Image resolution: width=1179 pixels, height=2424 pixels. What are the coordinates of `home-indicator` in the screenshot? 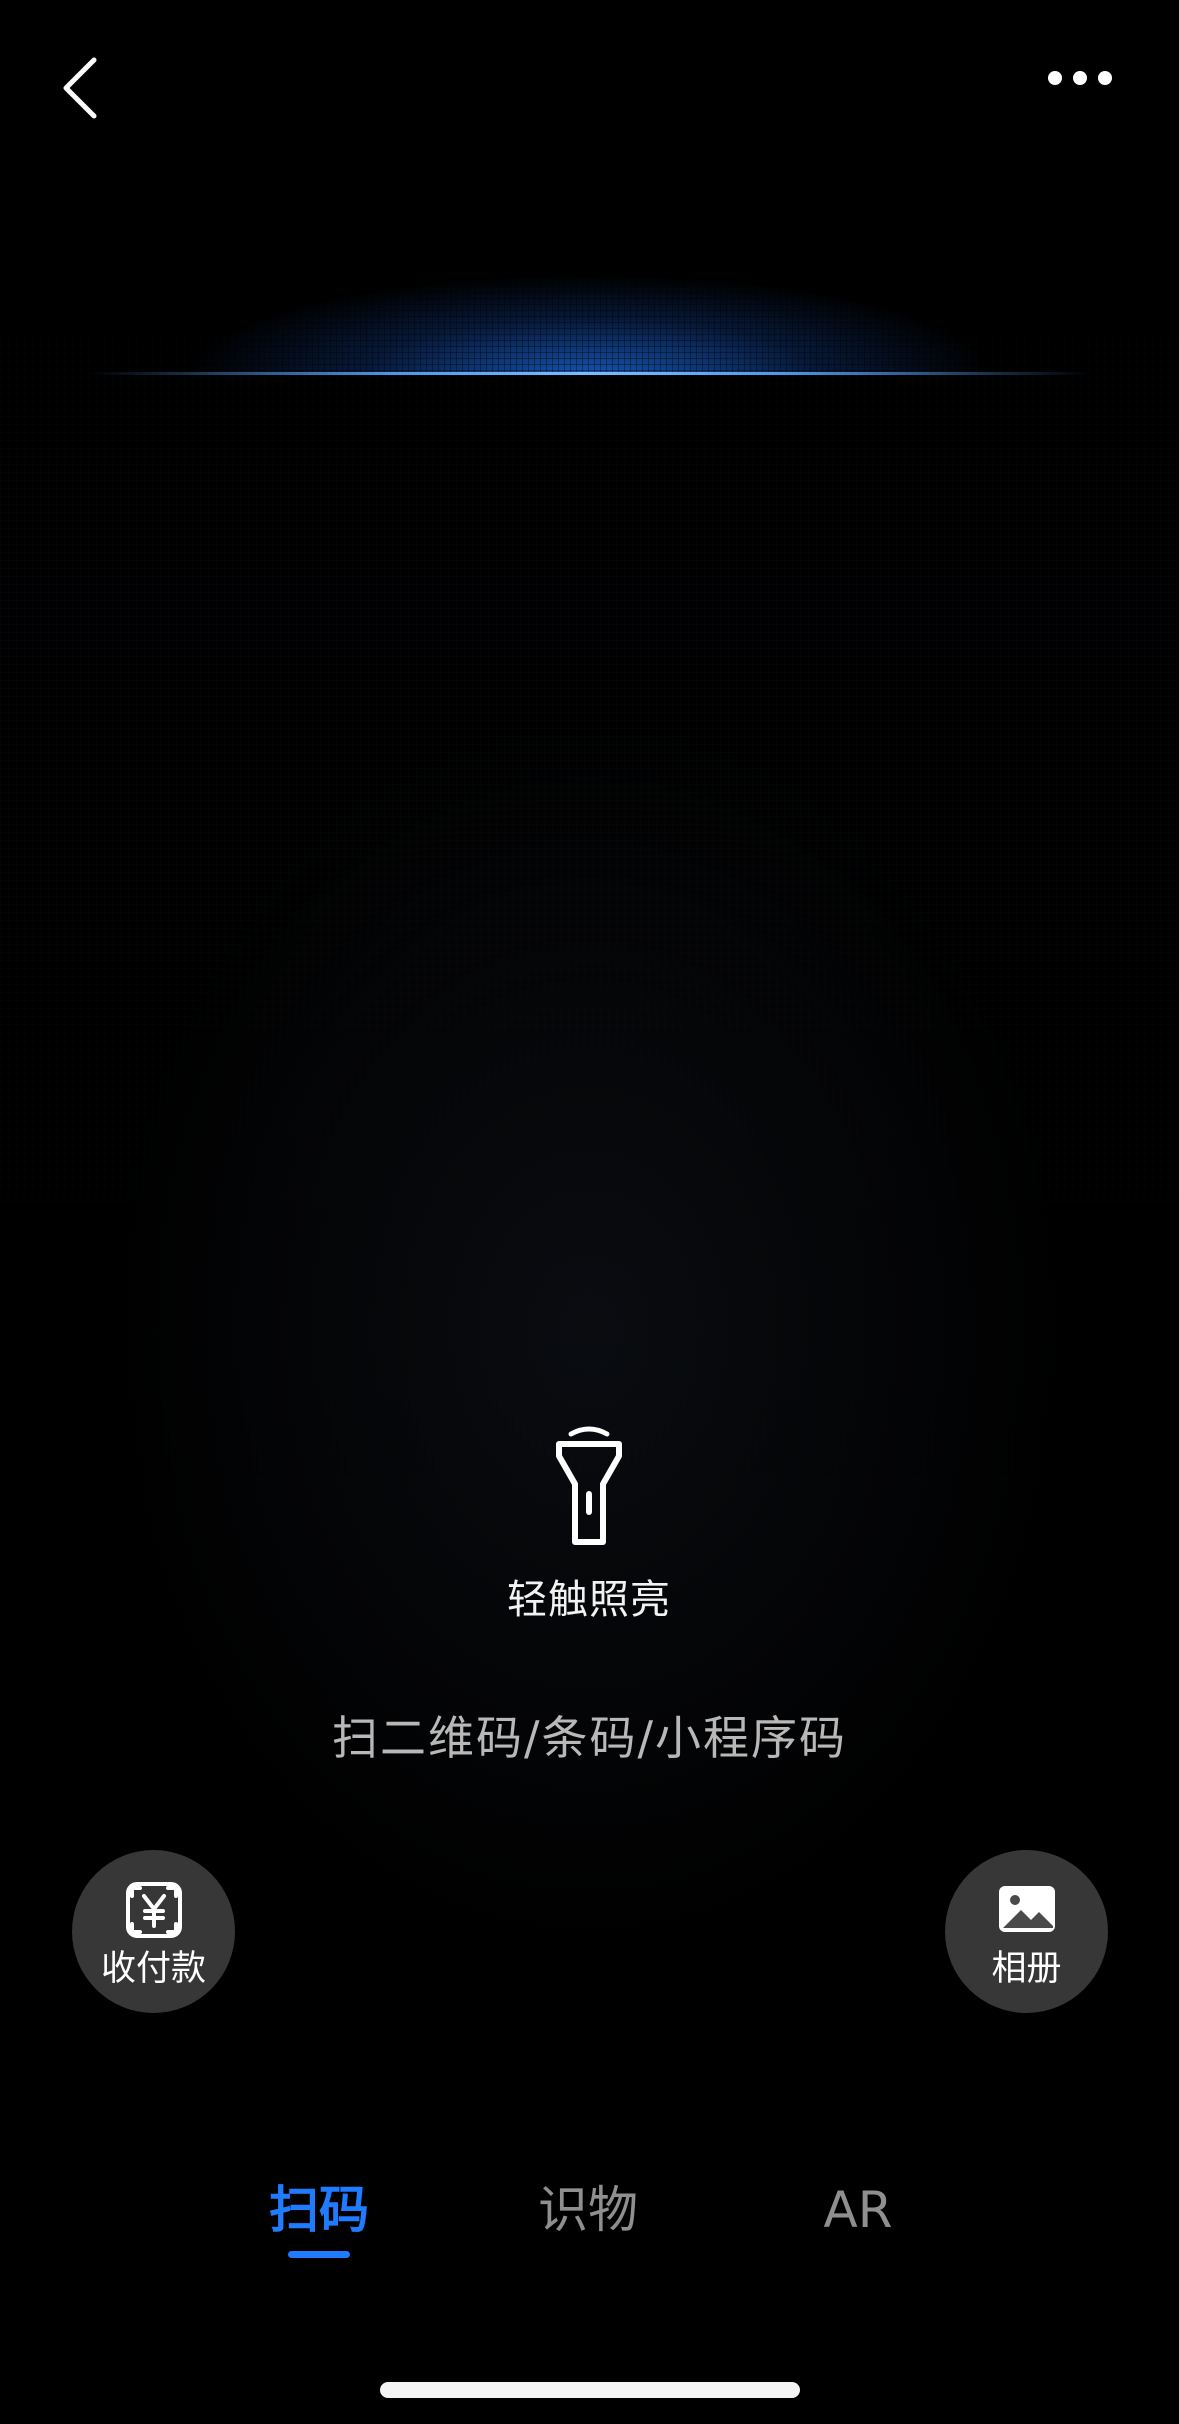 It's located at (590, 2390).